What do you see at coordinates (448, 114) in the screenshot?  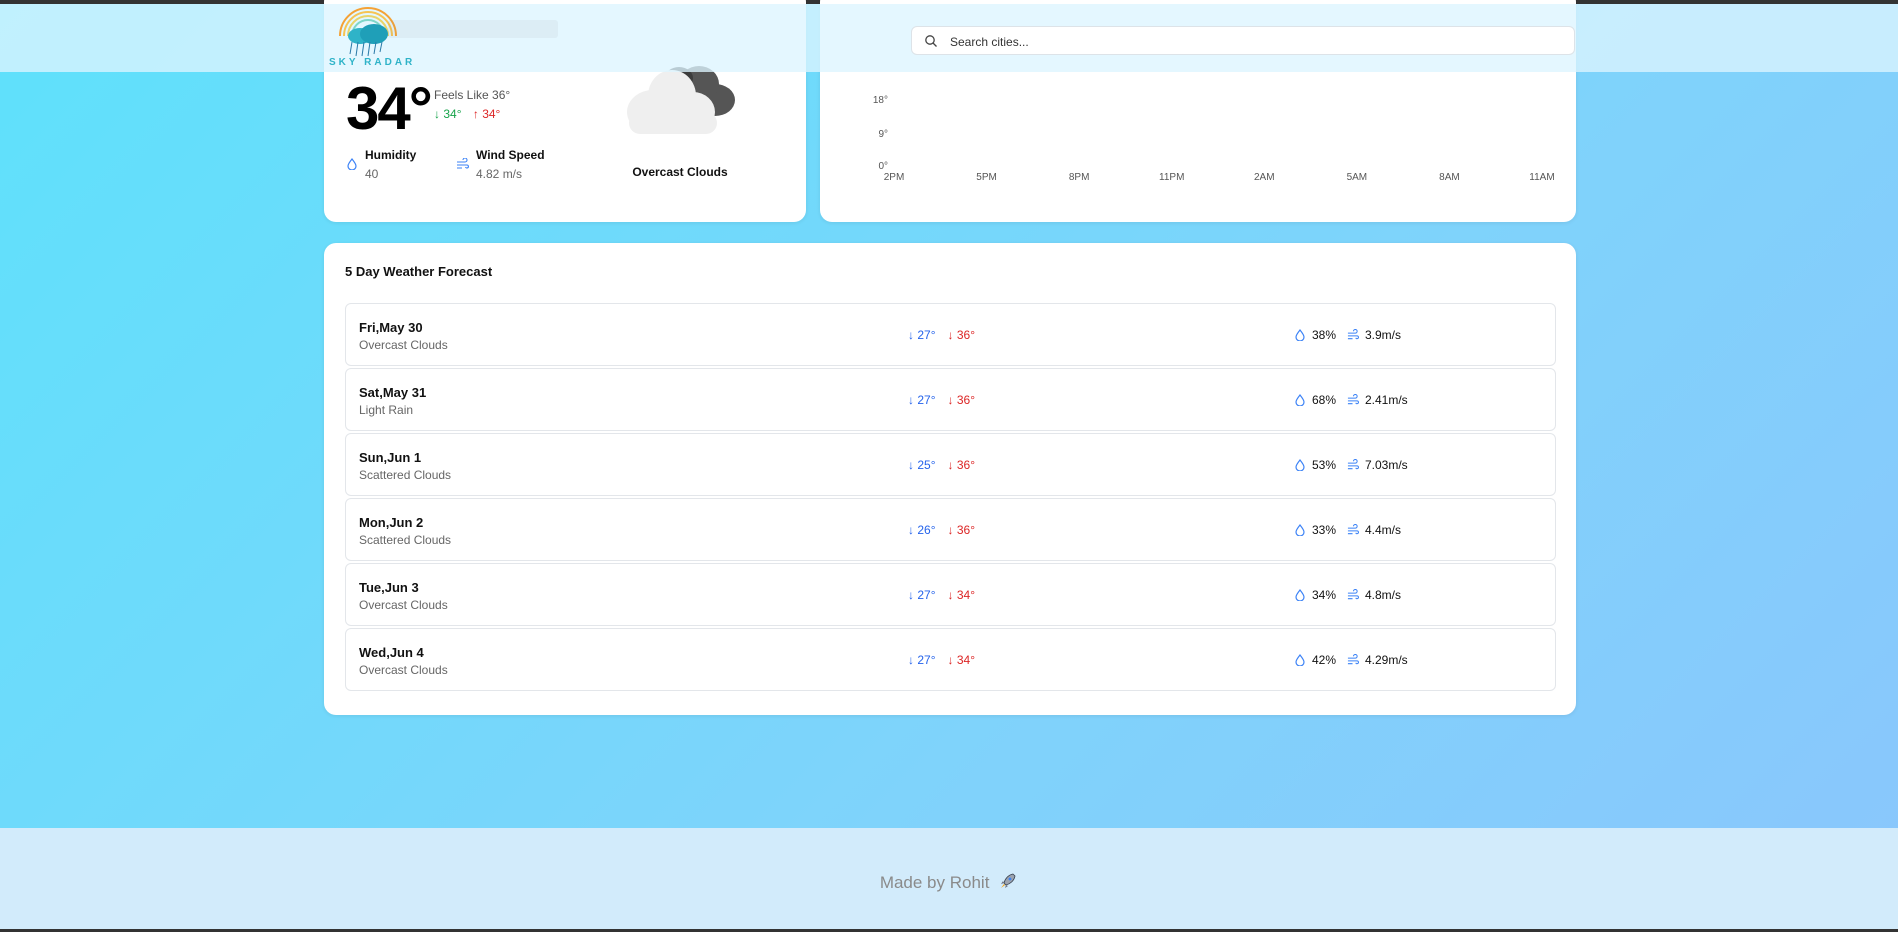 I see `current-min: ↓ 34°` at bounding box center [448, 114].